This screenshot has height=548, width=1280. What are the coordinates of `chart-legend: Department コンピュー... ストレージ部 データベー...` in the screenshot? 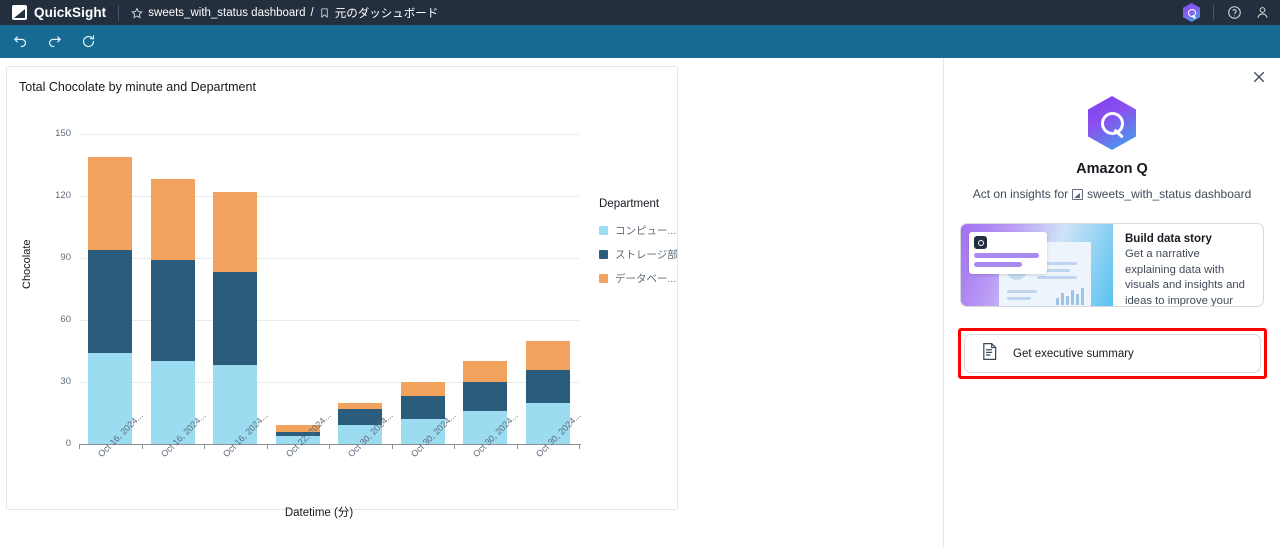 It's located at (638, 246).